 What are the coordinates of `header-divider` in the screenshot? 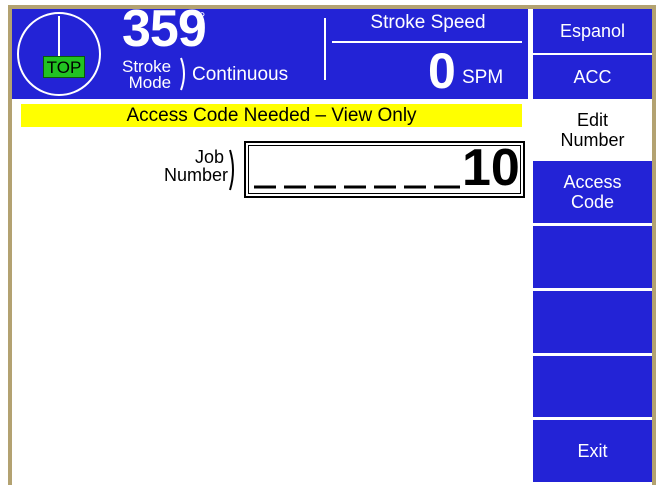 It's located at (325, 49).